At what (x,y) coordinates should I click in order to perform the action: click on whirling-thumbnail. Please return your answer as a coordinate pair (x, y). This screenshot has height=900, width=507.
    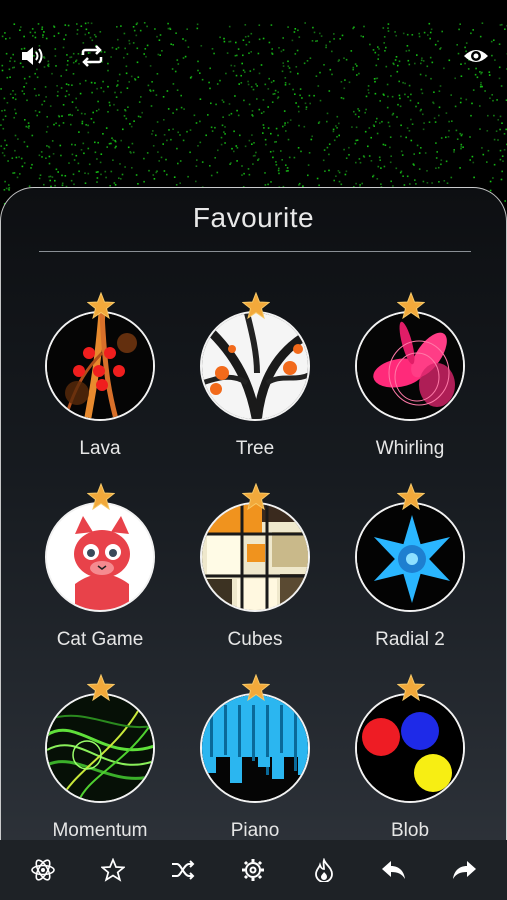
    Looking at the image, I should click on (410, 366).